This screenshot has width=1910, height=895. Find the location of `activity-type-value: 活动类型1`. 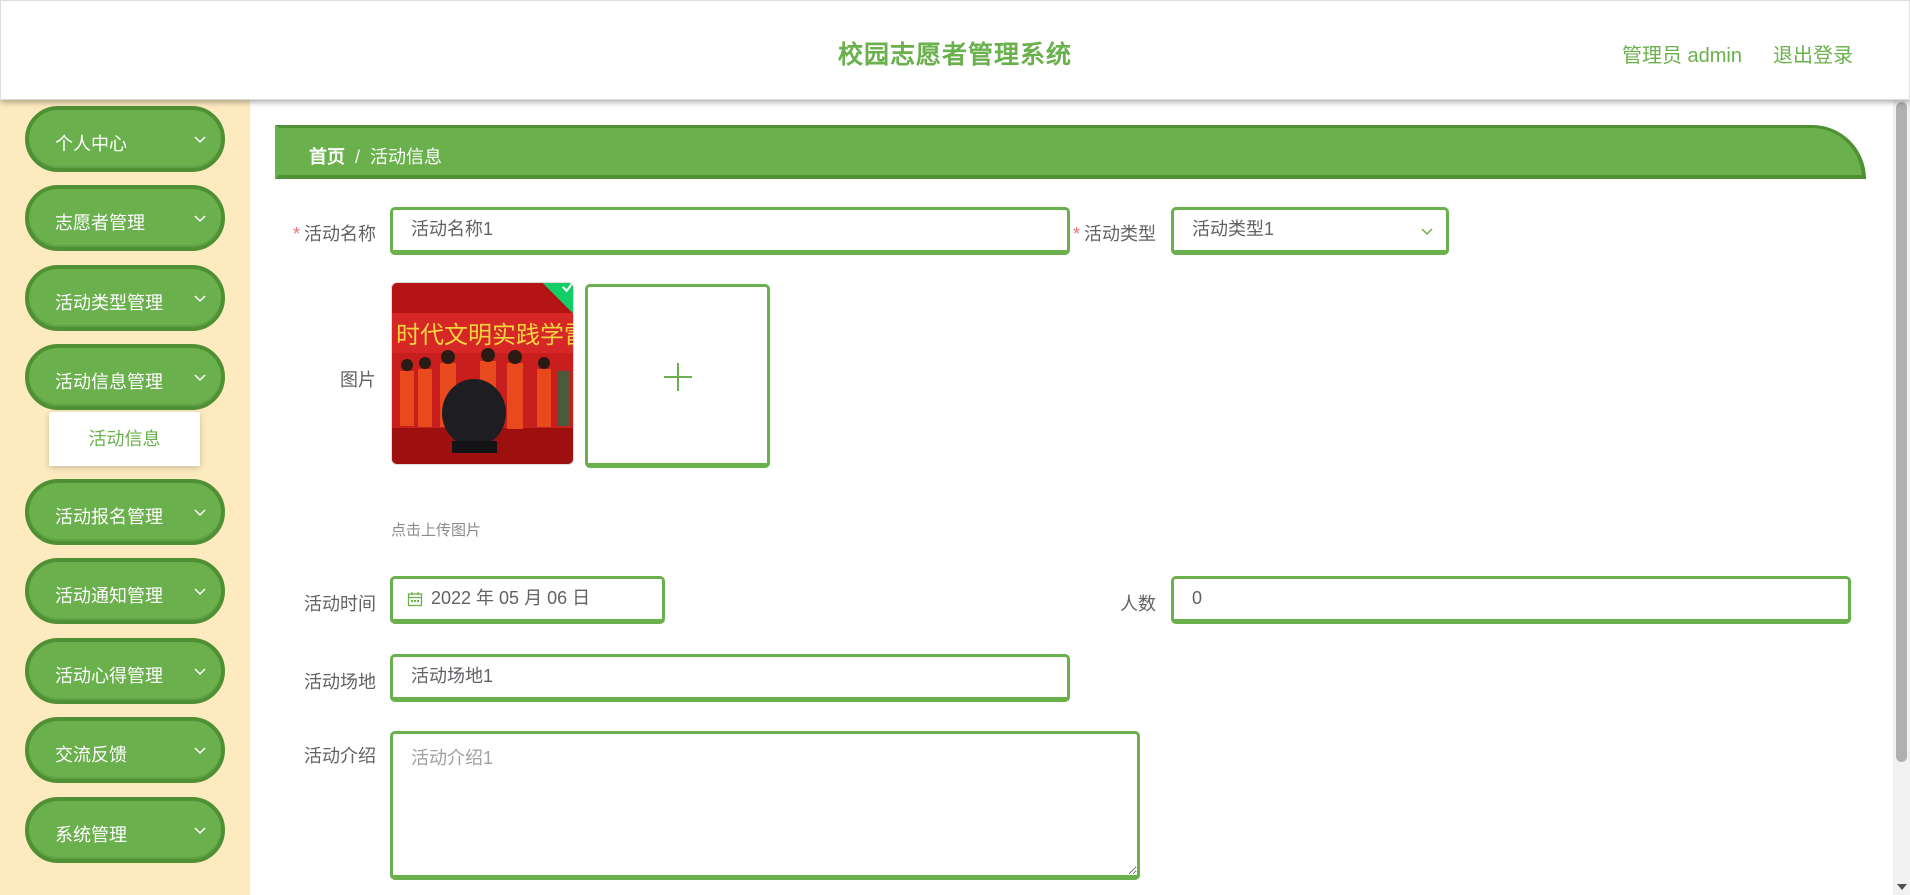

activity-type-value: 活动类型1 is located at coordinates (1233, 229).